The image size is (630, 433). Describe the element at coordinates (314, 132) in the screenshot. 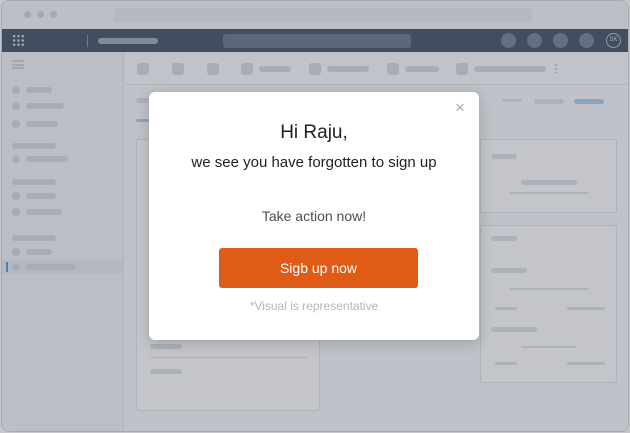

I see `modal-greeting: Hi Raju,` at that location.